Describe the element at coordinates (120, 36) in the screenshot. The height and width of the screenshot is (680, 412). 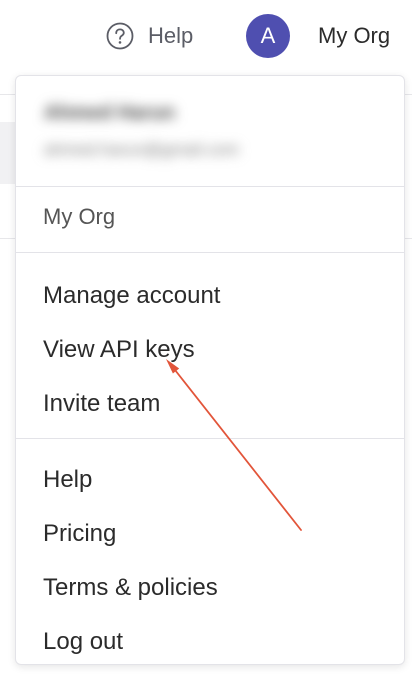
I see `question-circle-icon` at that location.